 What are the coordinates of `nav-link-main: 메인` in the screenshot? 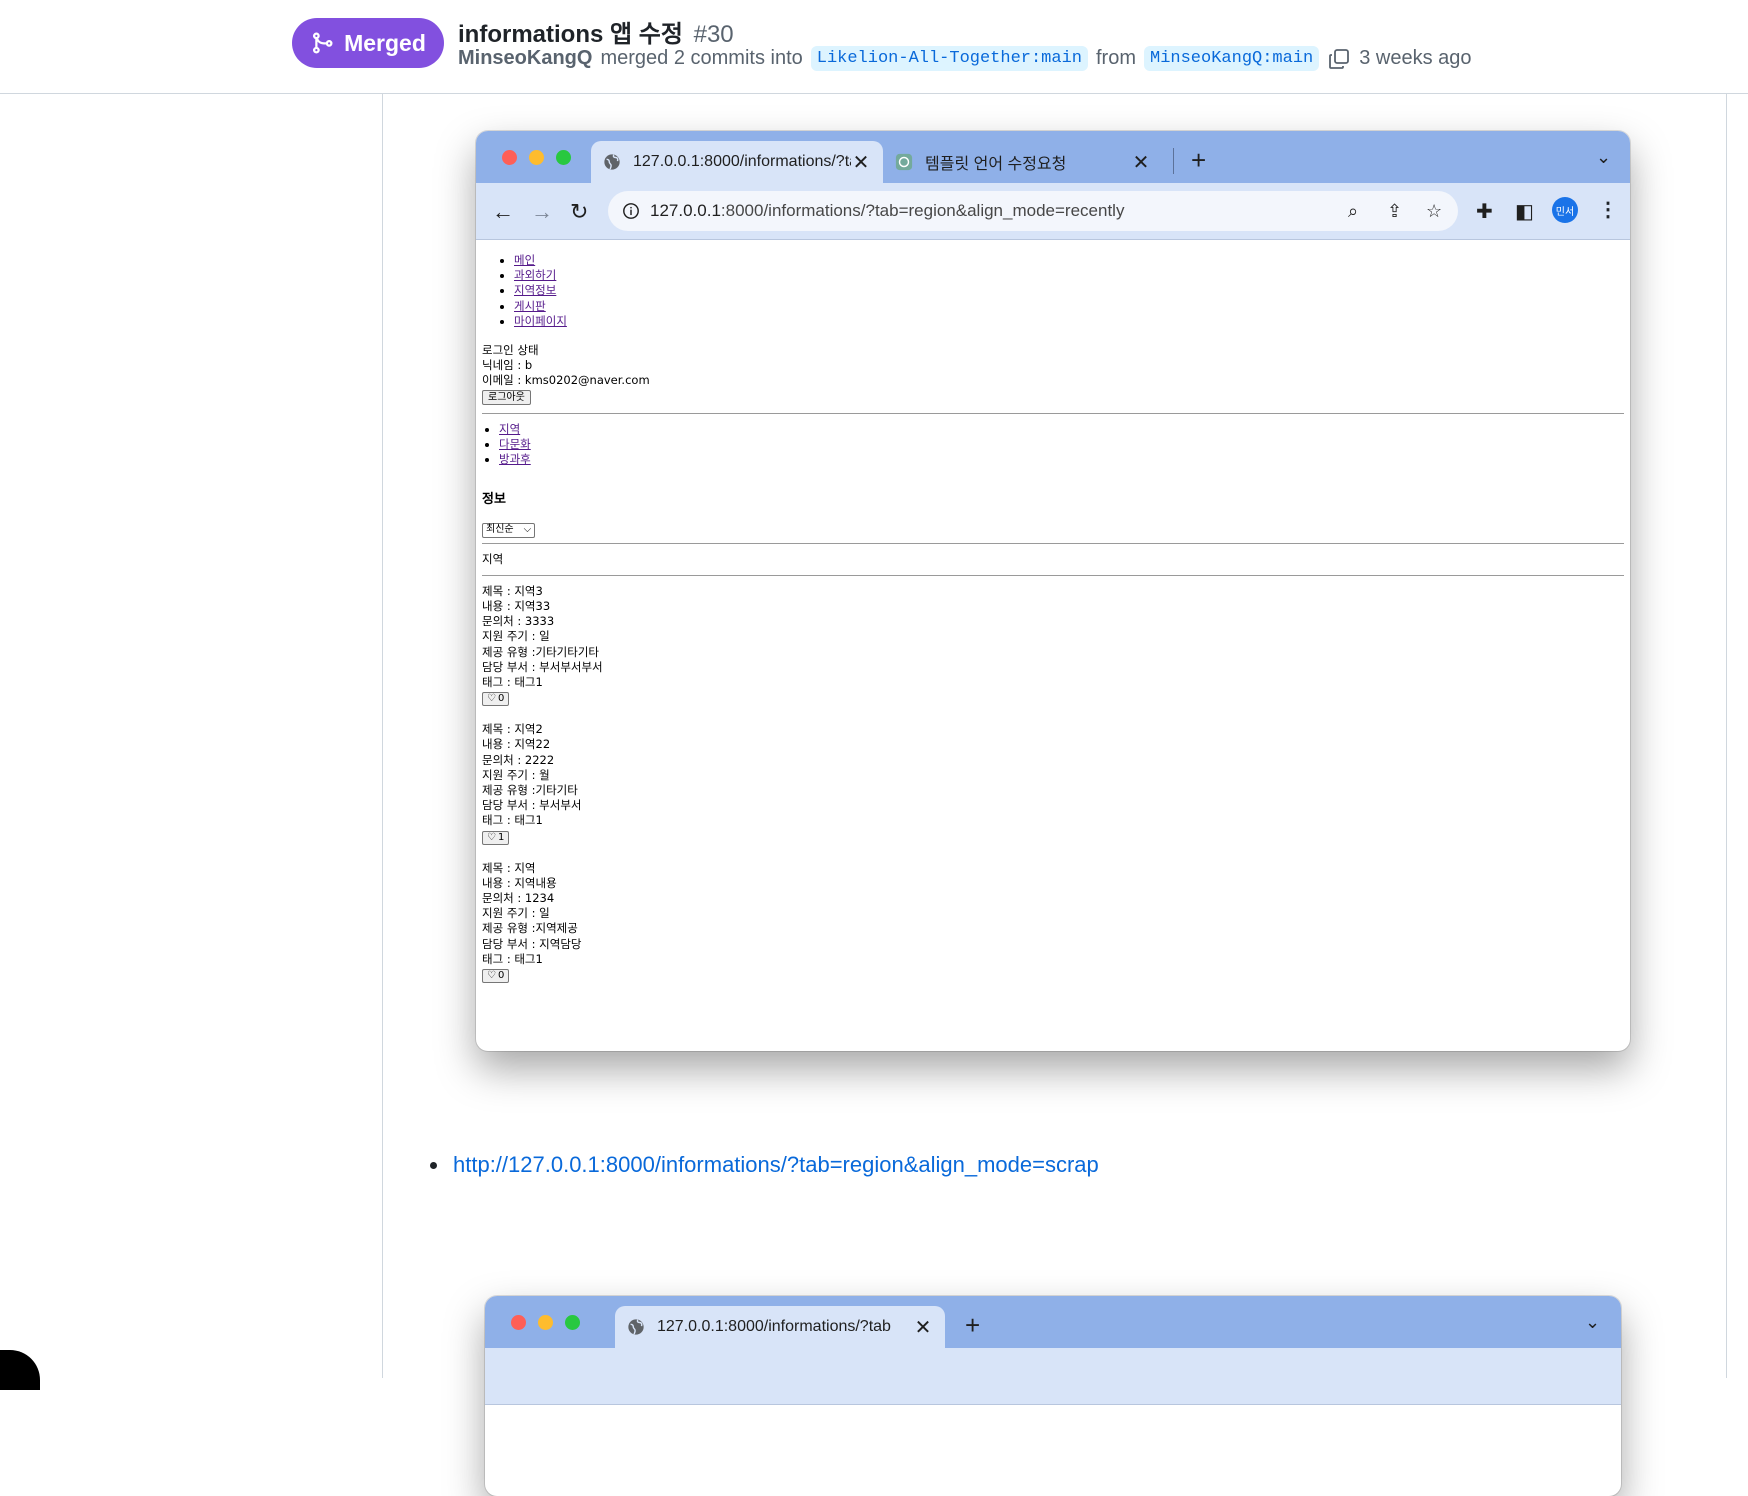 It's located at (524, 260).